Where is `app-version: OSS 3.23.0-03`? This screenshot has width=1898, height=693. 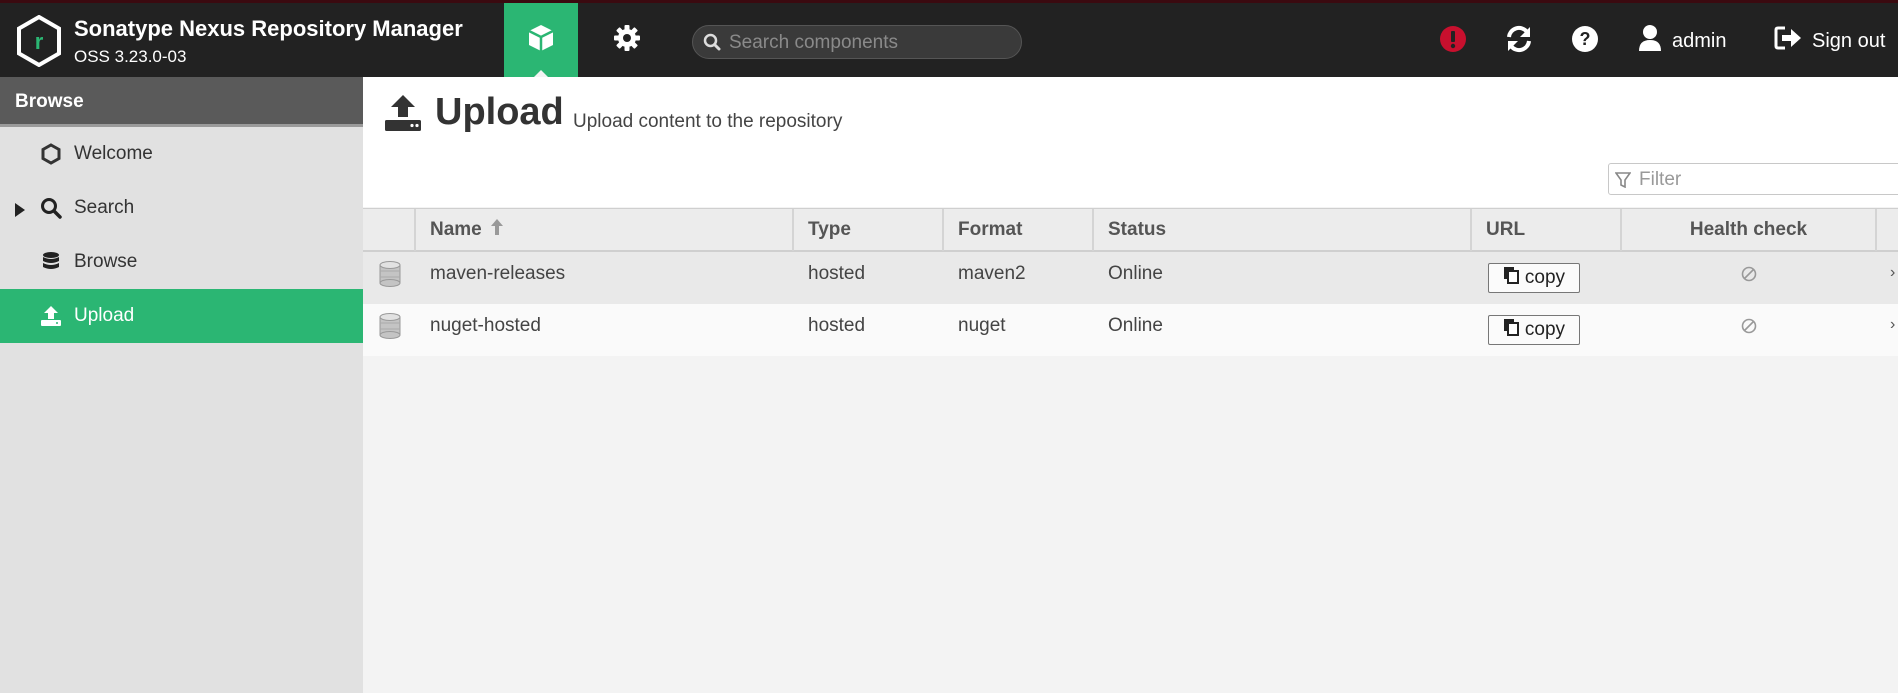
app-version: OSS 3.23.0-03 is located at coordinates (130, 56).